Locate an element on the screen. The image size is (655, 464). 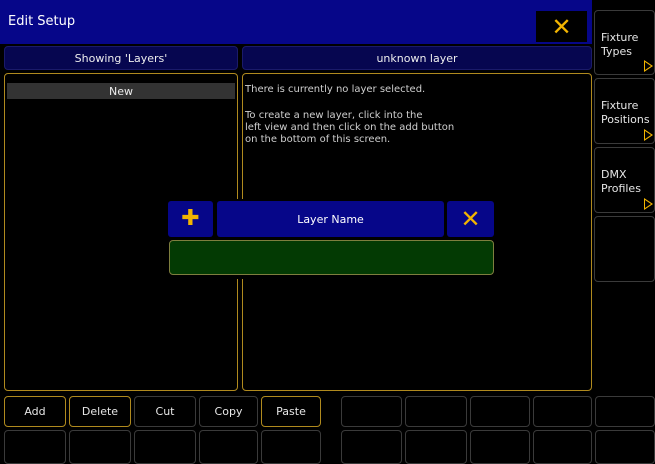
copy-button: Copy is located at coordinates (228, 411).